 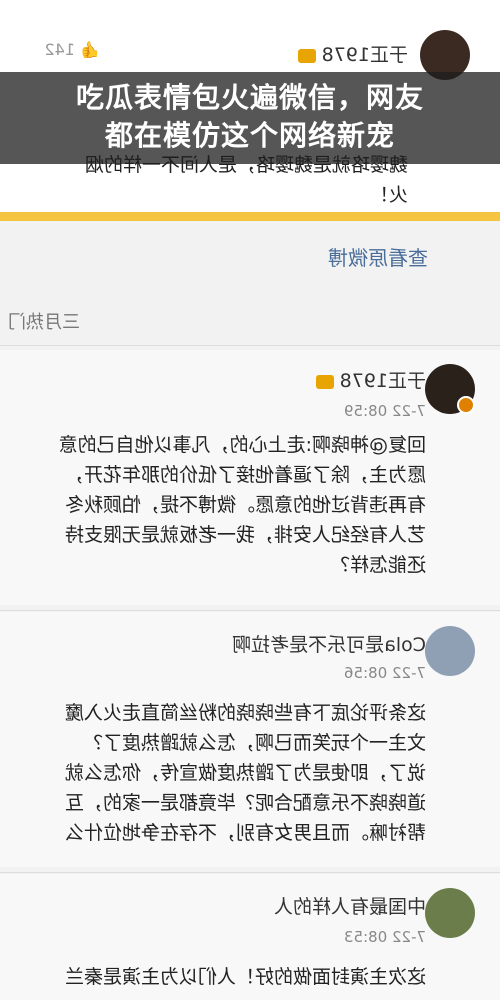 I want to click on divider-bar, so click(x=250, y=216).